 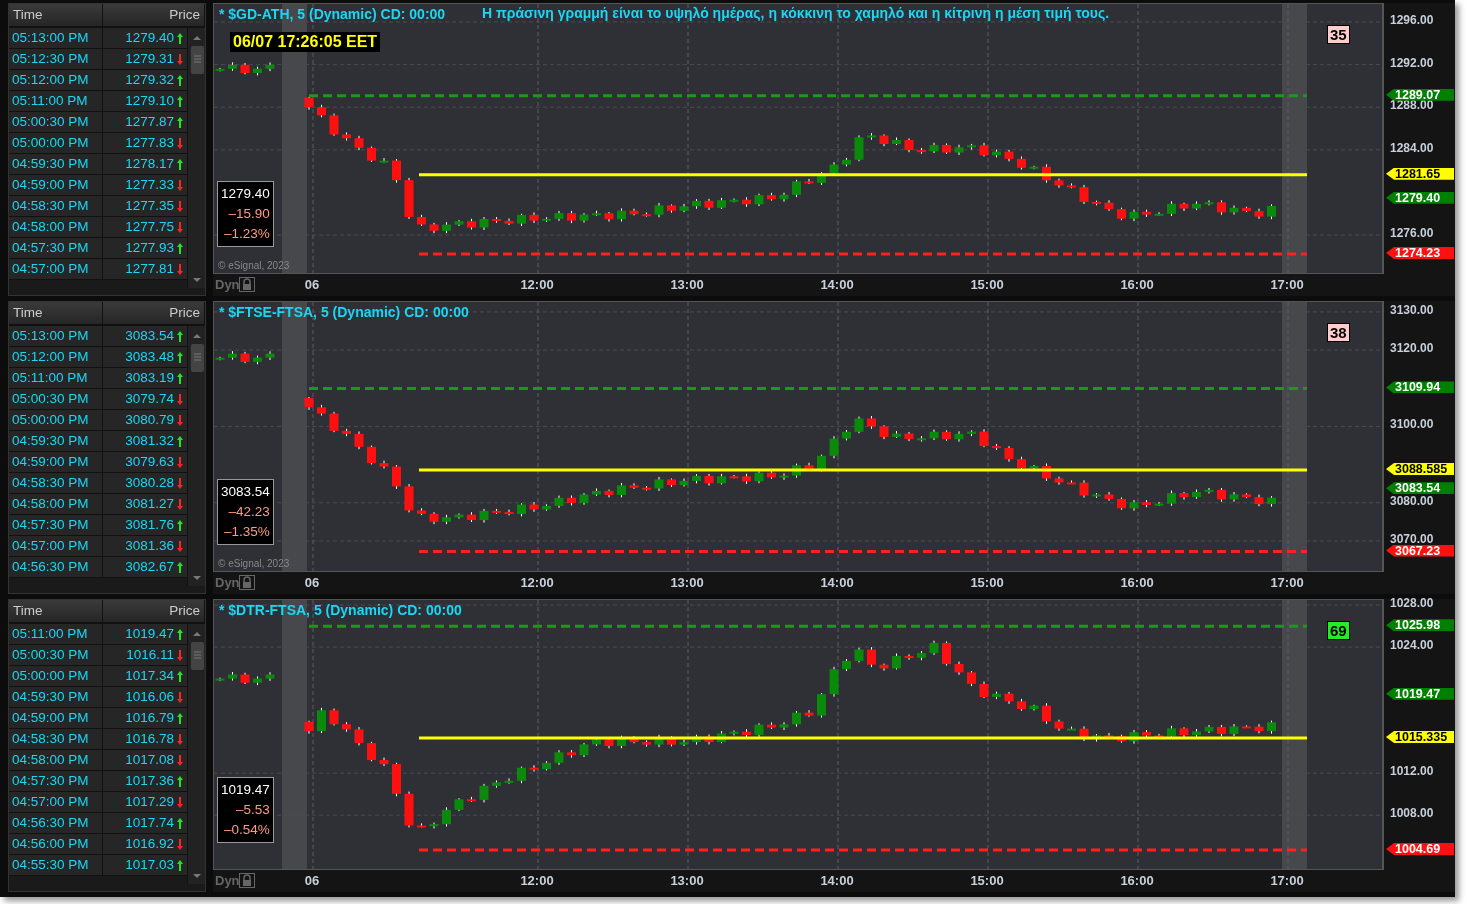 What do you see at coordinates (56, 185) in the screenshot?
I see `table-cell: 04:59:00 PM` at bounding box center [56, 185].